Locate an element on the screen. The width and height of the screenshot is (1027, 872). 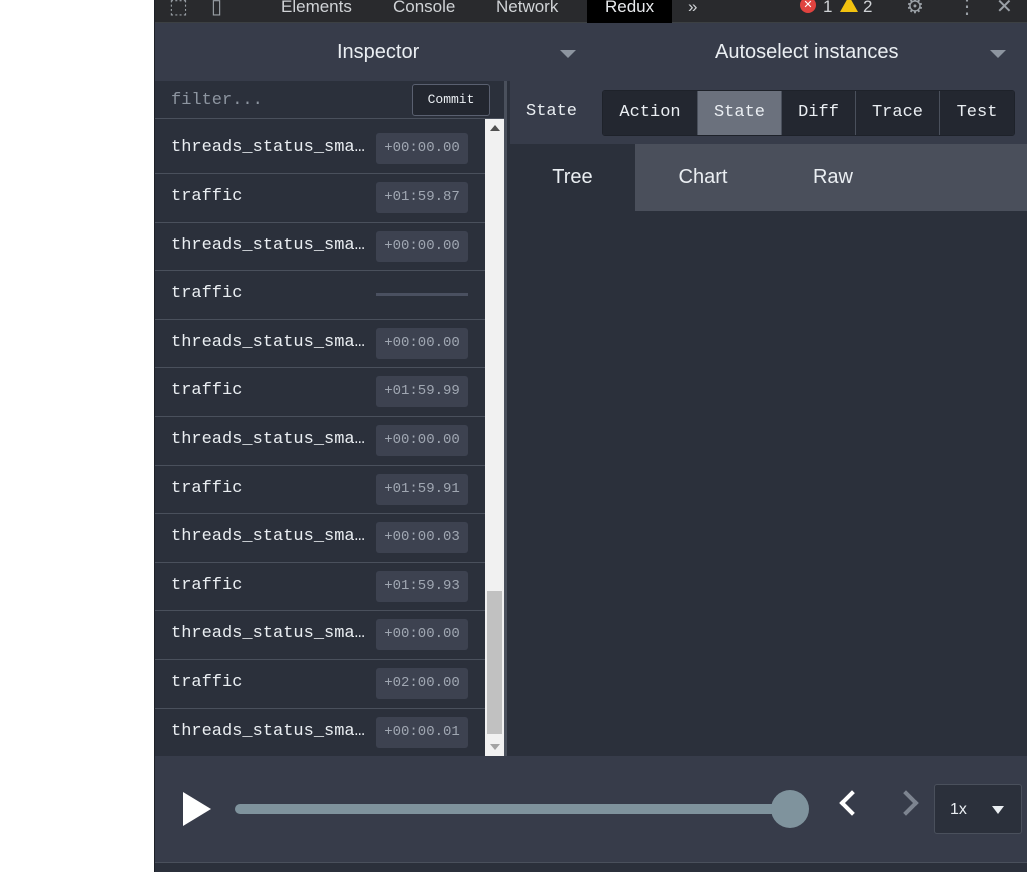
view-tab-bar: Tree Chart Raw is located at coordinates (768, 177).